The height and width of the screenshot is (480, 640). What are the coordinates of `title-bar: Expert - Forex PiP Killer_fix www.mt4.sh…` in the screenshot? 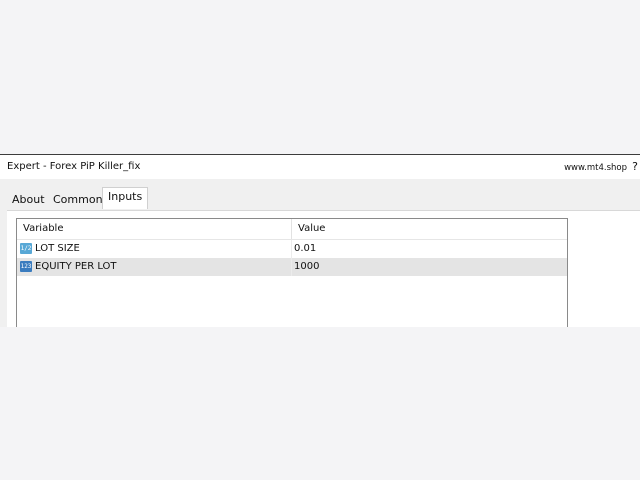 It's located at (320, 167).